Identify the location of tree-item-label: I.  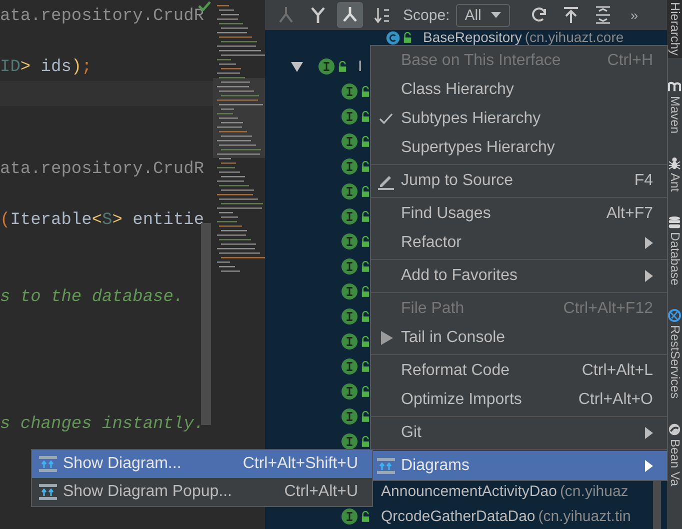
(360, 66).